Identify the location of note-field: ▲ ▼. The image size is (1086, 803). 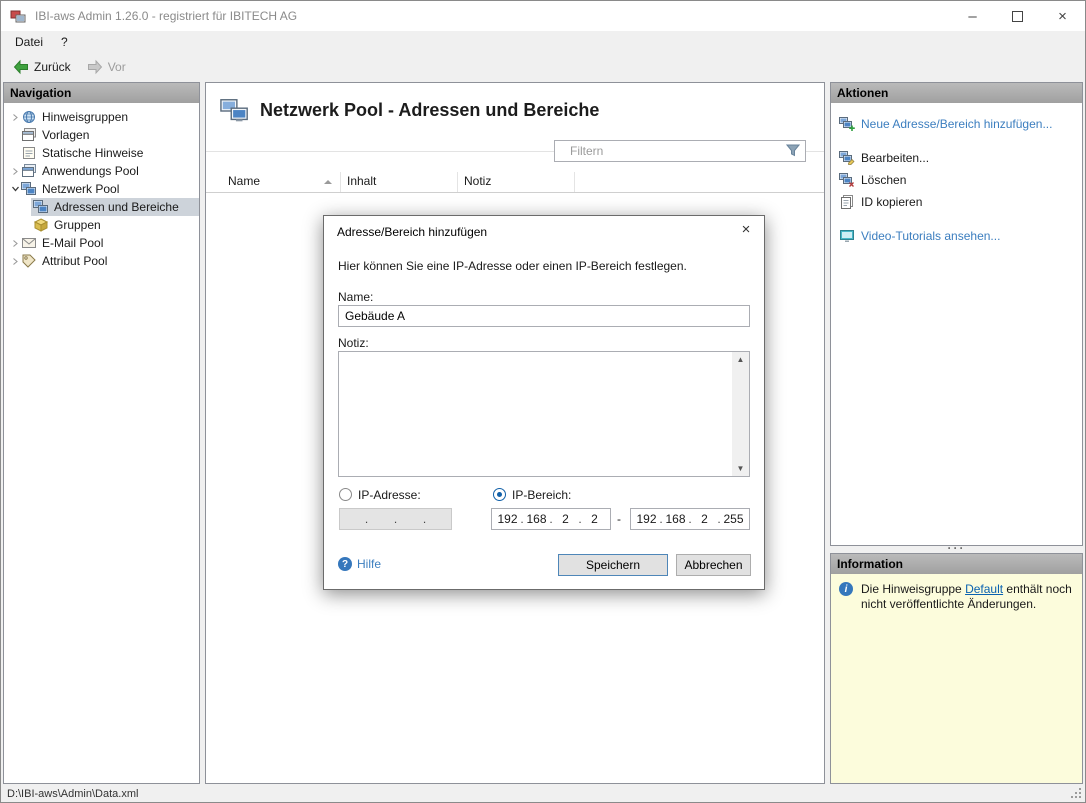
(544, 414).